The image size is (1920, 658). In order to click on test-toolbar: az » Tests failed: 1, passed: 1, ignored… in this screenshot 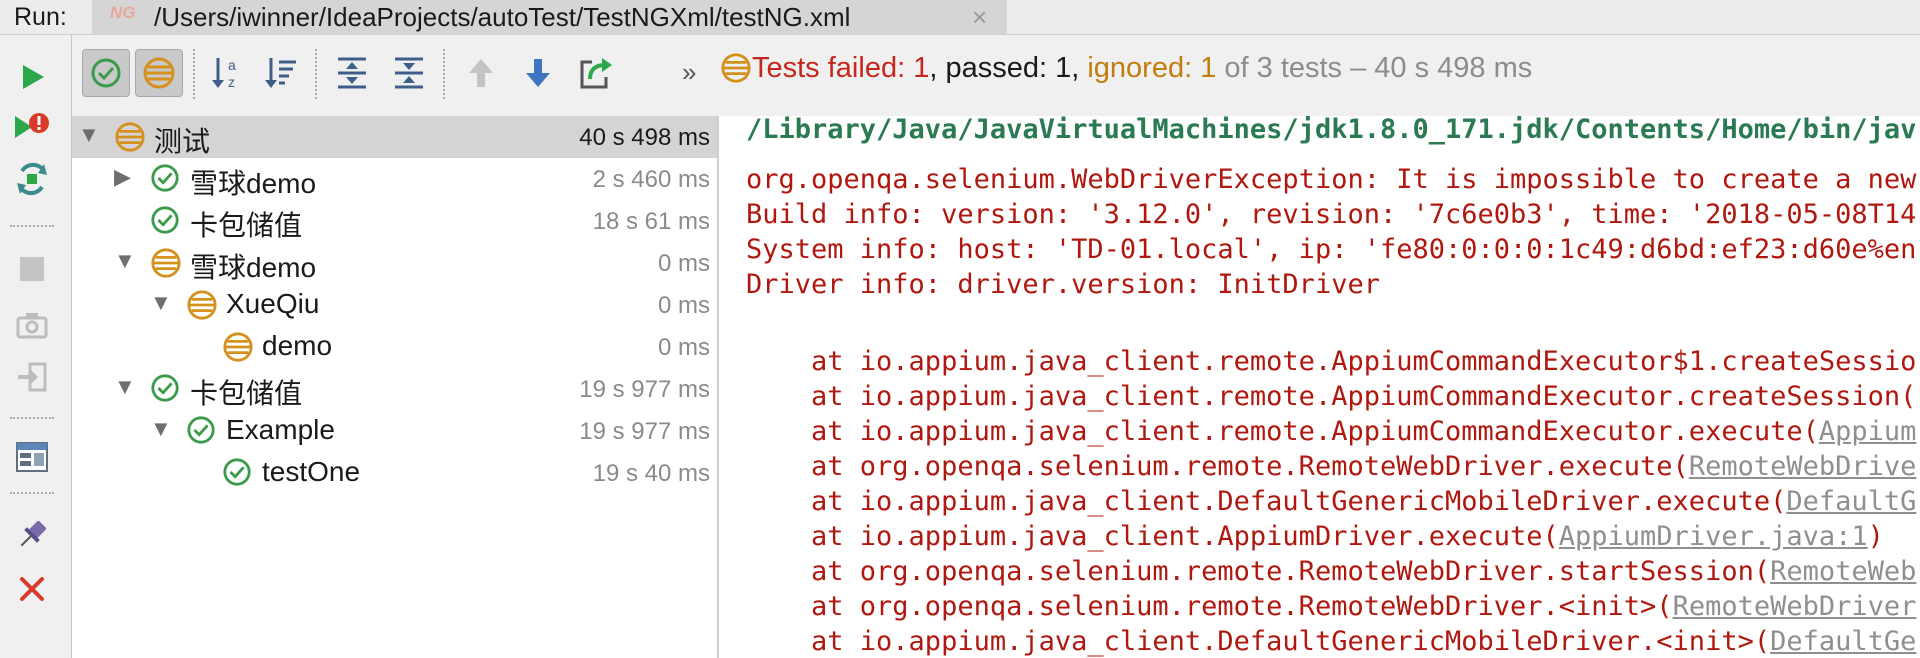, I will do `click(996, 75)`.